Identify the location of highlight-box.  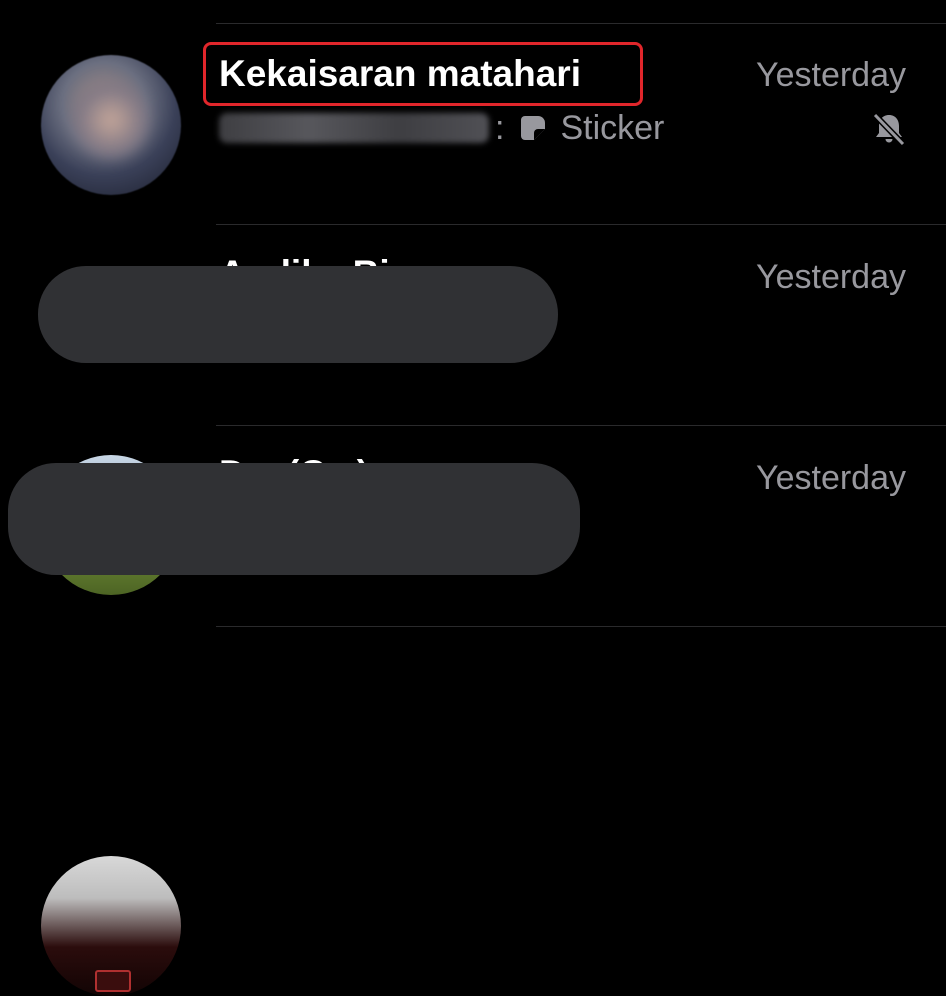
(423, 74).